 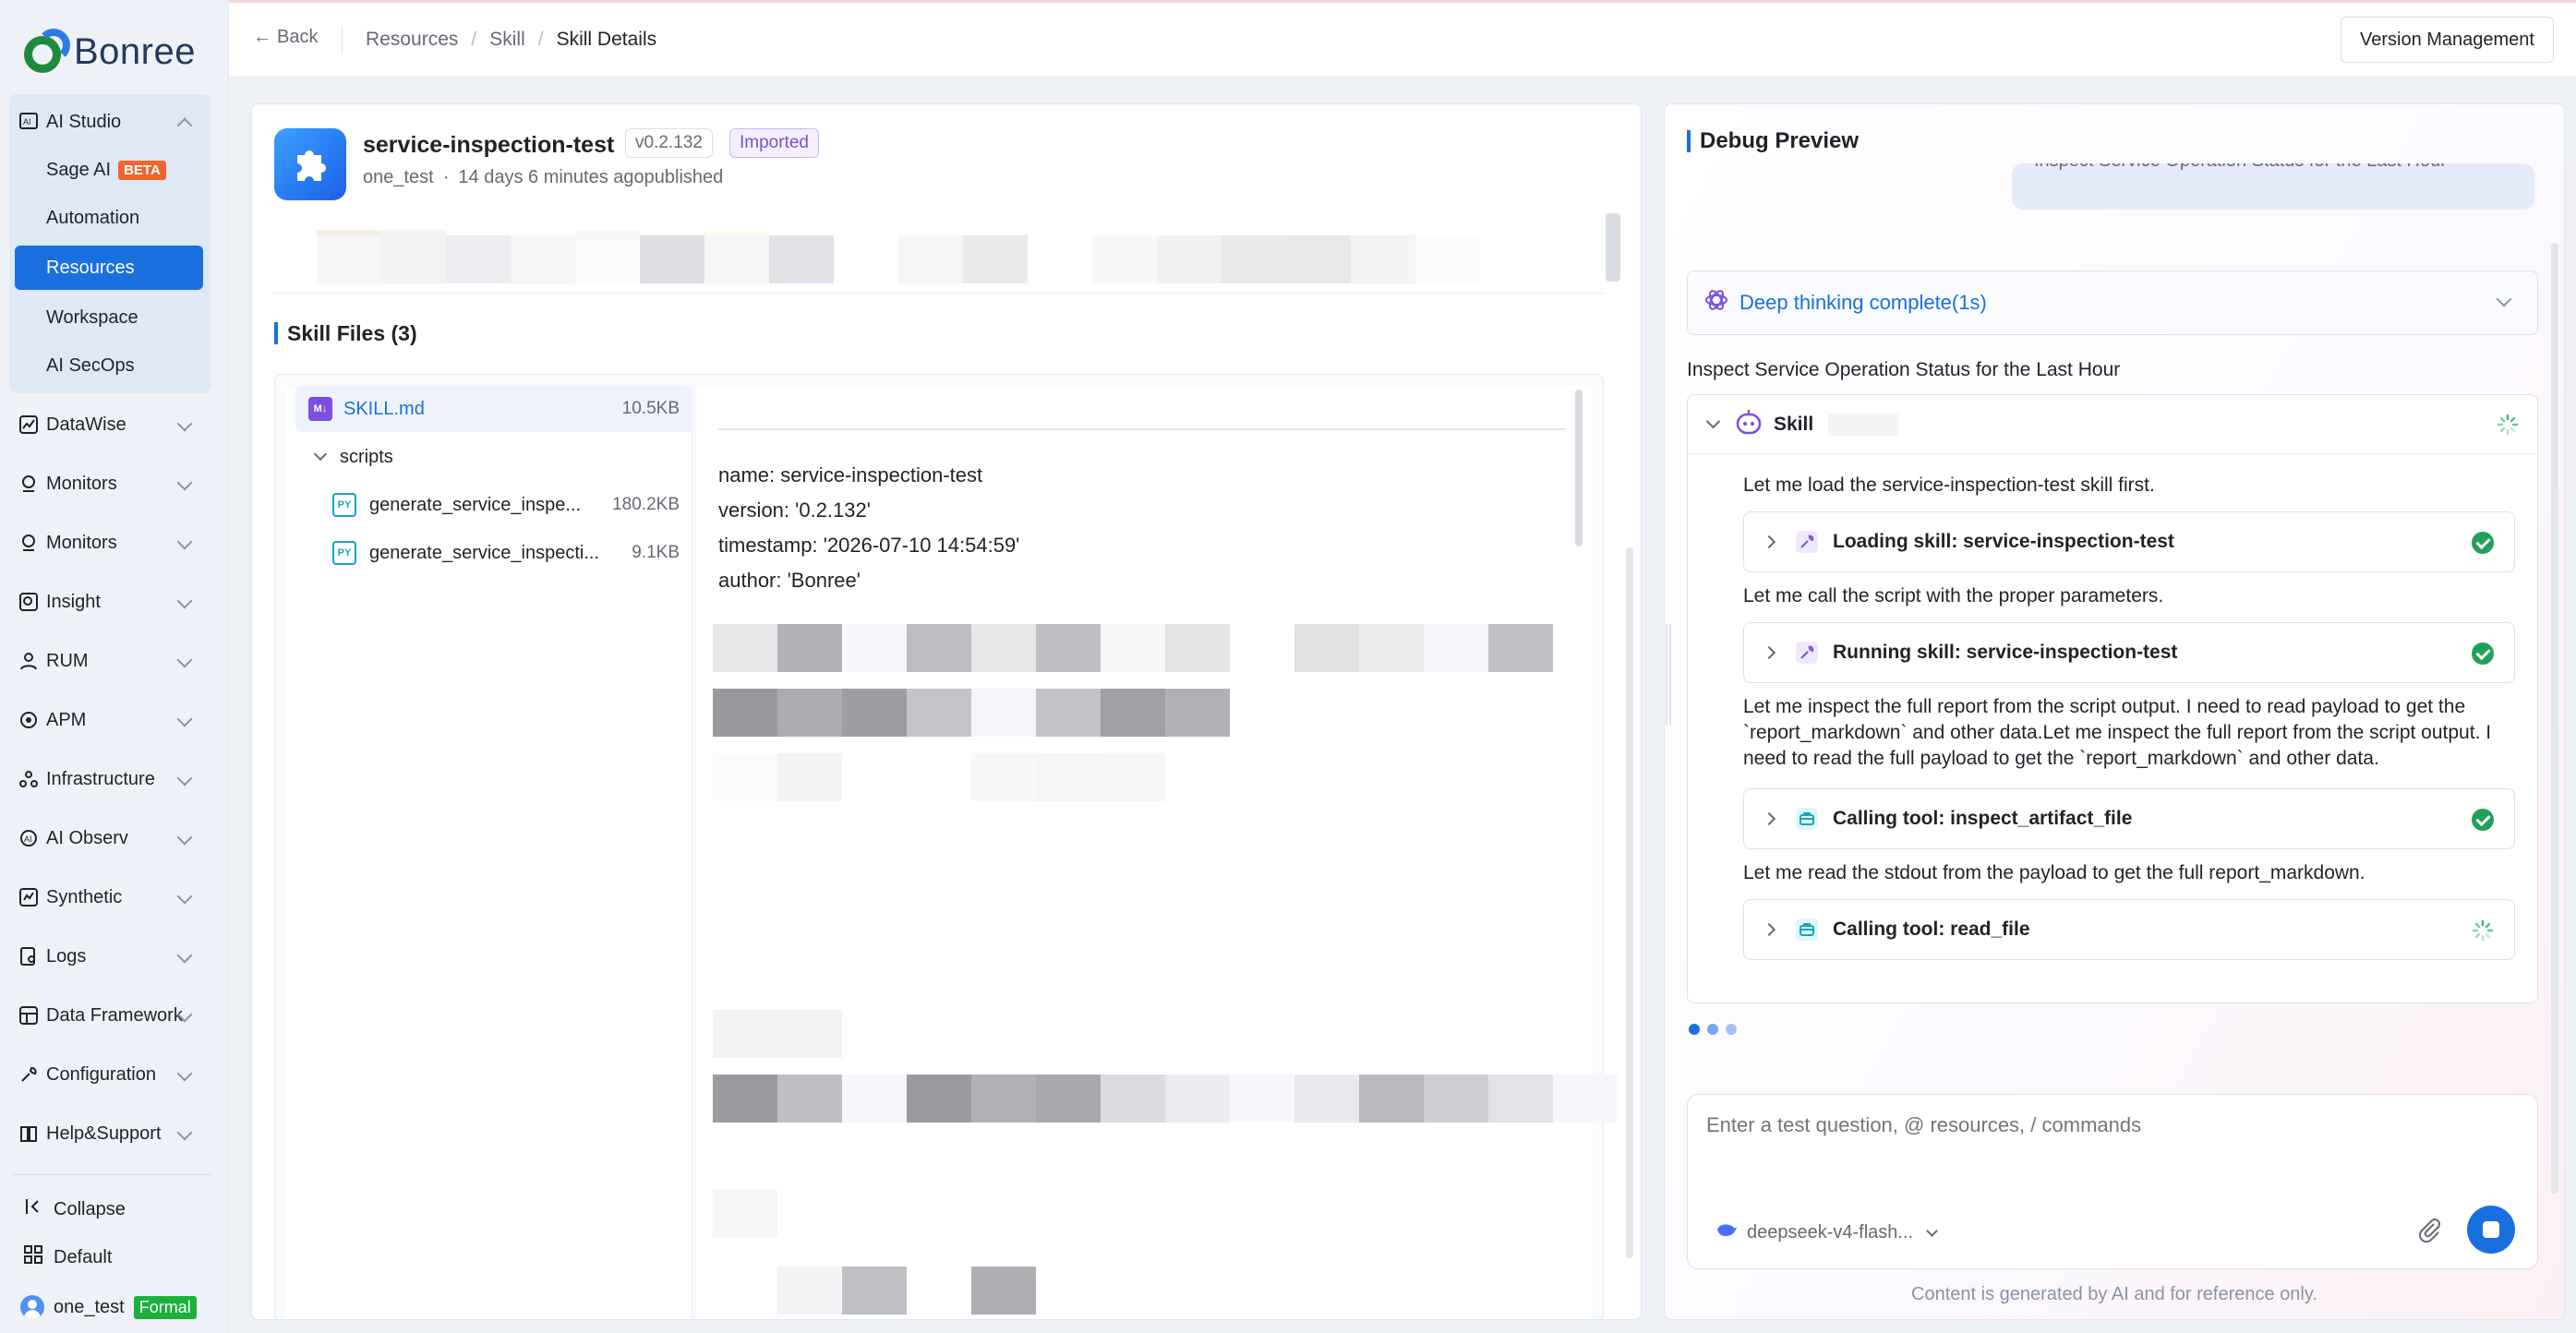 I want to click on thinking-toggle: Deep thinking complete(1s), so click(x=2112, y=303).